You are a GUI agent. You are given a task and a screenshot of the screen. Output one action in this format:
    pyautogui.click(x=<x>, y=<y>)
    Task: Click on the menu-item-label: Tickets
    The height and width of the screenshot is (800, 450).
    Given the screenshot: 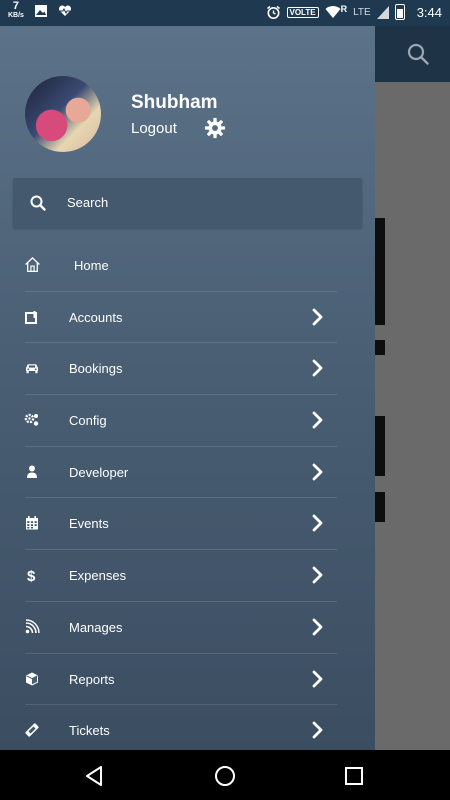 What is the action you would take?
    pyautogui.click(x=89, y=731)
    